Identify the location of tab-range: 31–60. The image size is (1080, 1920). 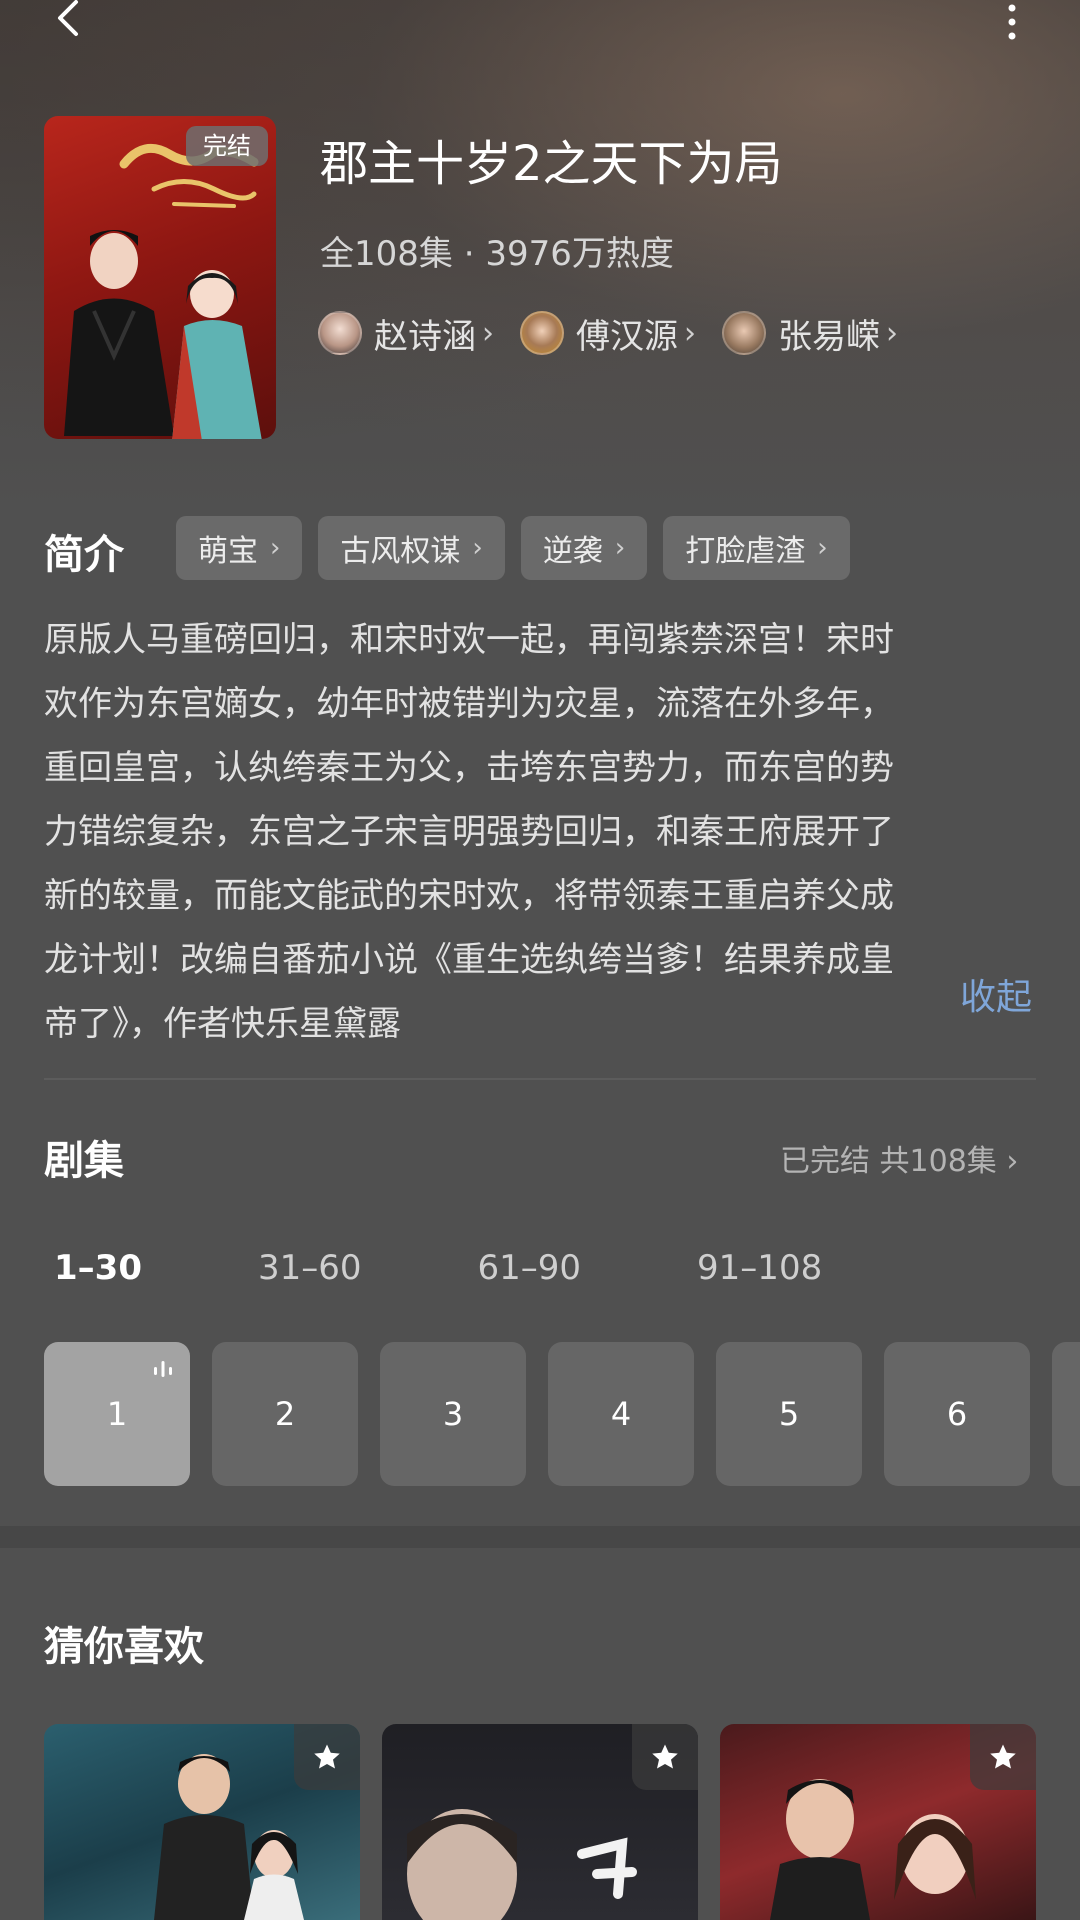
(310, 1268).